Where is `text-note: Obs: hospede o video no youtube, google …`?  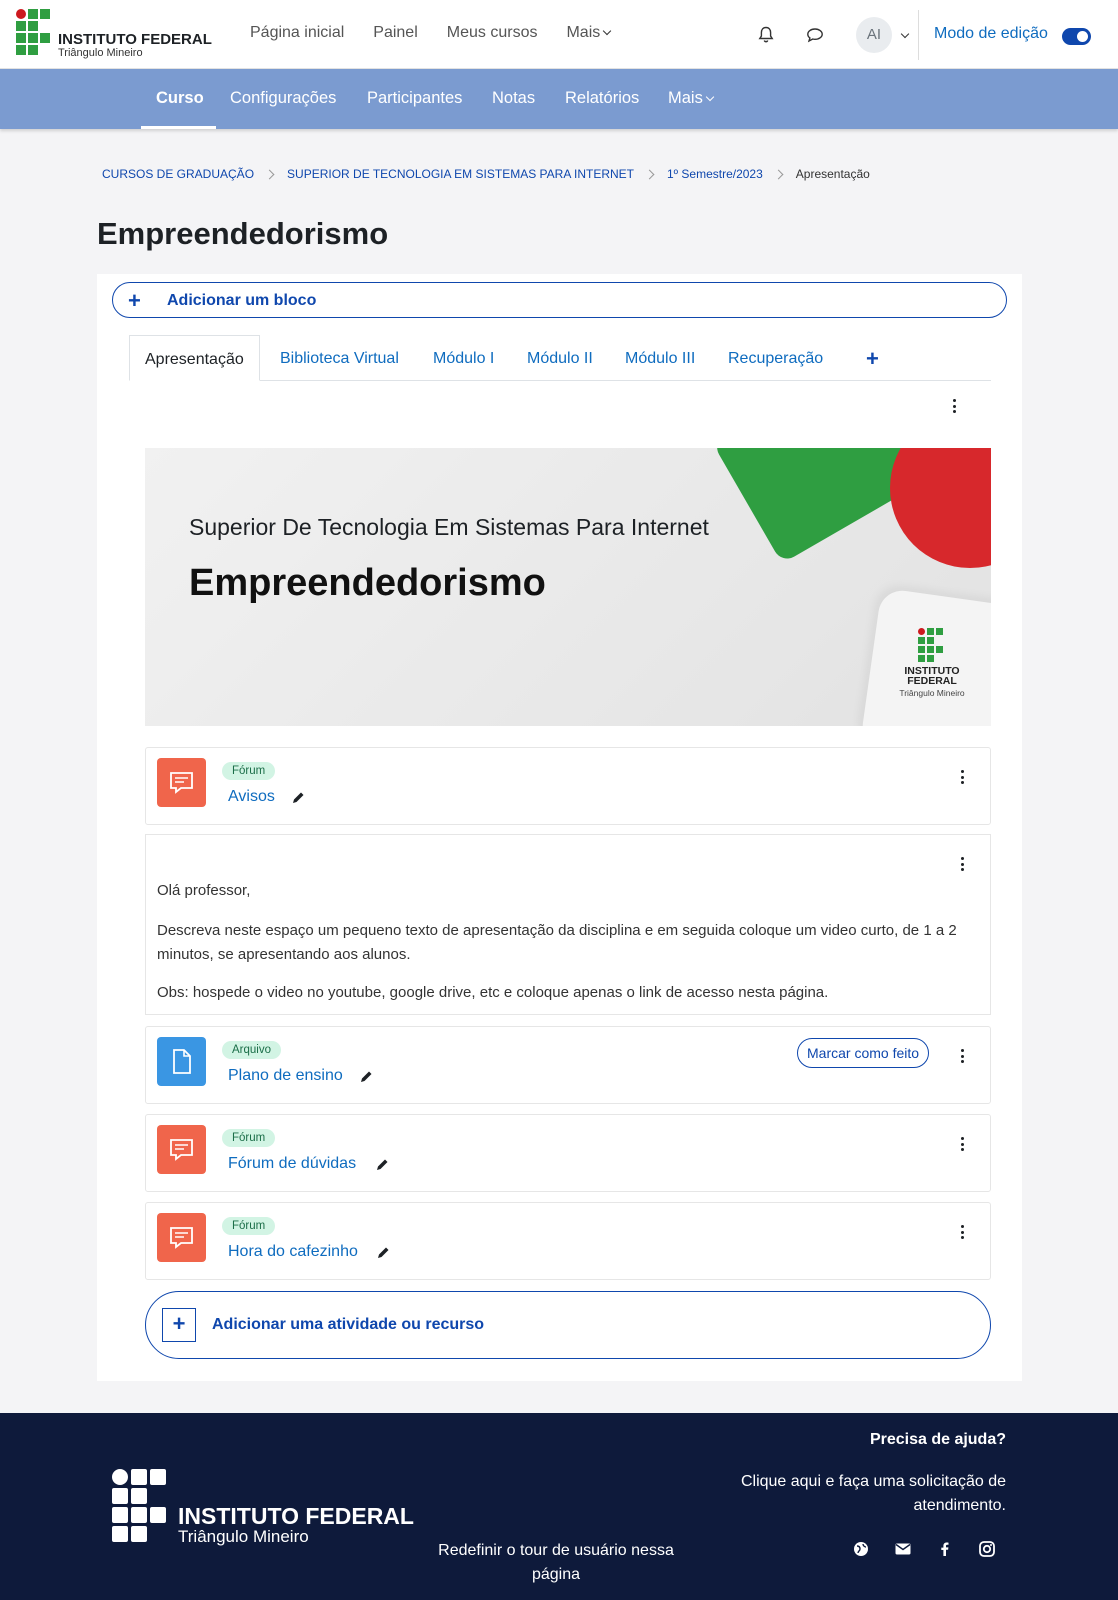
text-note: Obs: hospede o video no youtube, google … is located at coordinates (493, 992).